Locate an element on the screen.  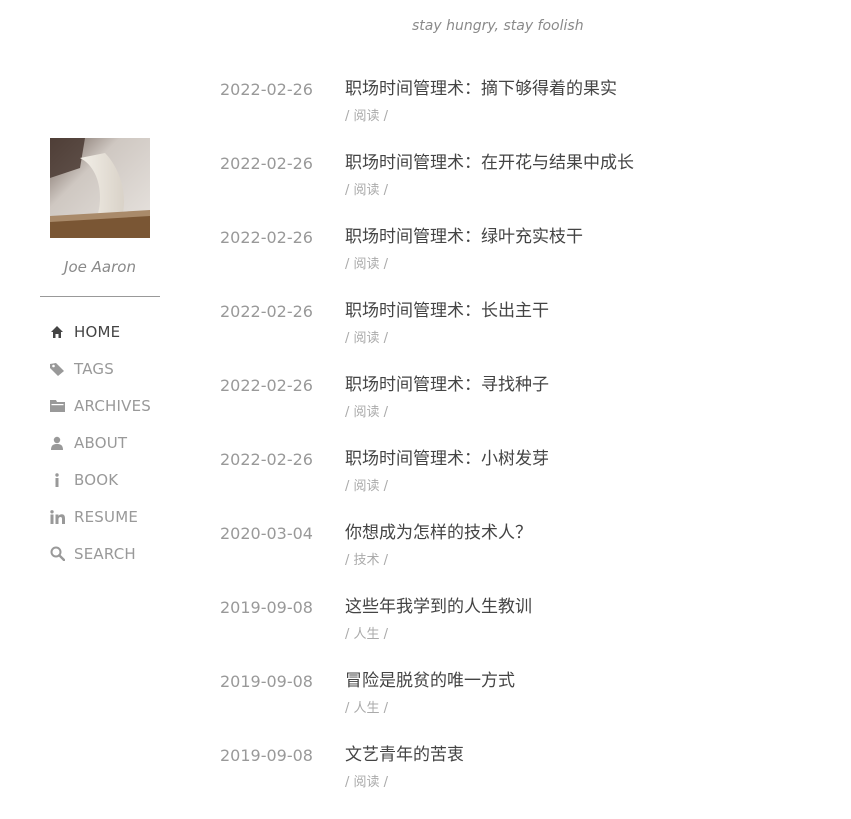
nav-label: BOOK is located at coordinates (96, 479).